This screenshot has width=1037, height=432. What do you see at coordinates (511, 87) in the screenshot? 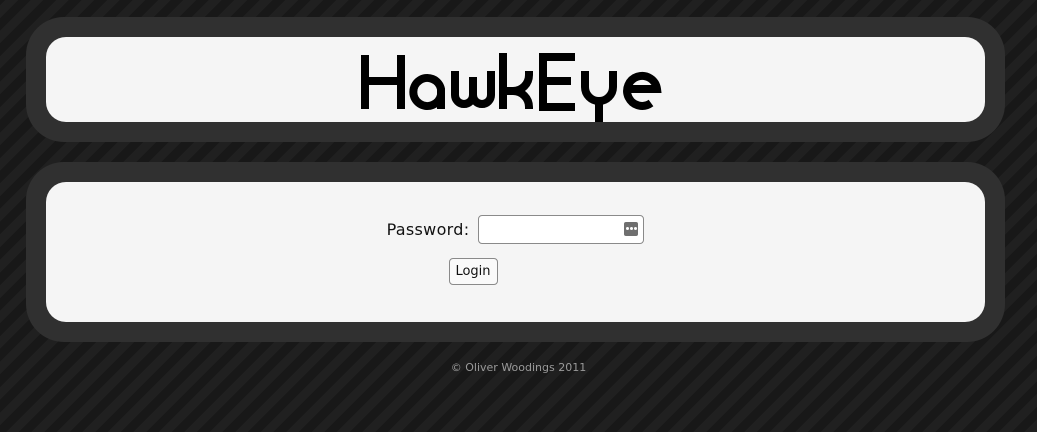
I see `hawkeye-logo` at bounding box center [511, 87].